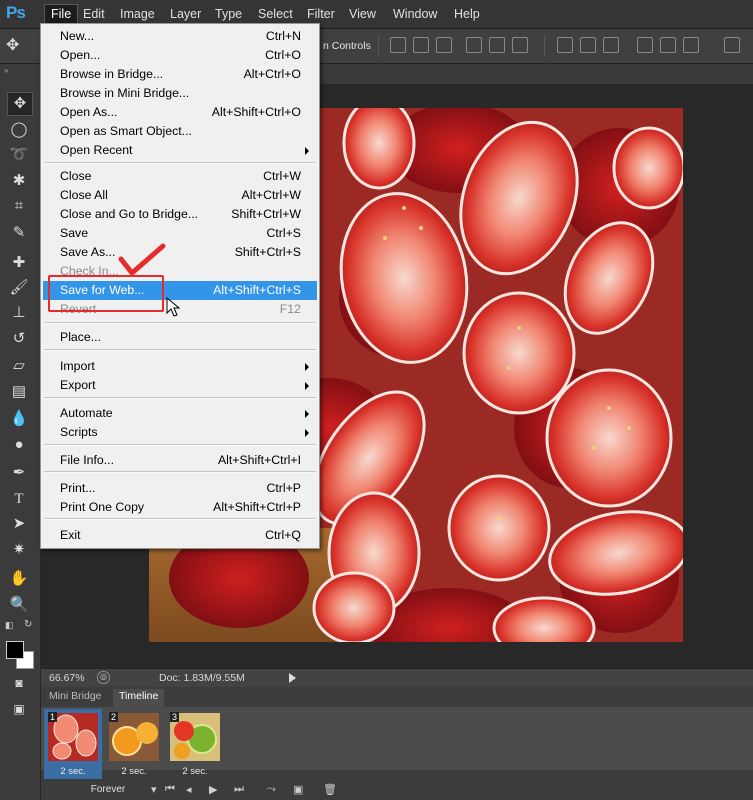 The width and height of the screenshot is (753, 800). Describe the element at coordinates (444, 45) in the screenshot. I see `align-bottom-icon` at that location.